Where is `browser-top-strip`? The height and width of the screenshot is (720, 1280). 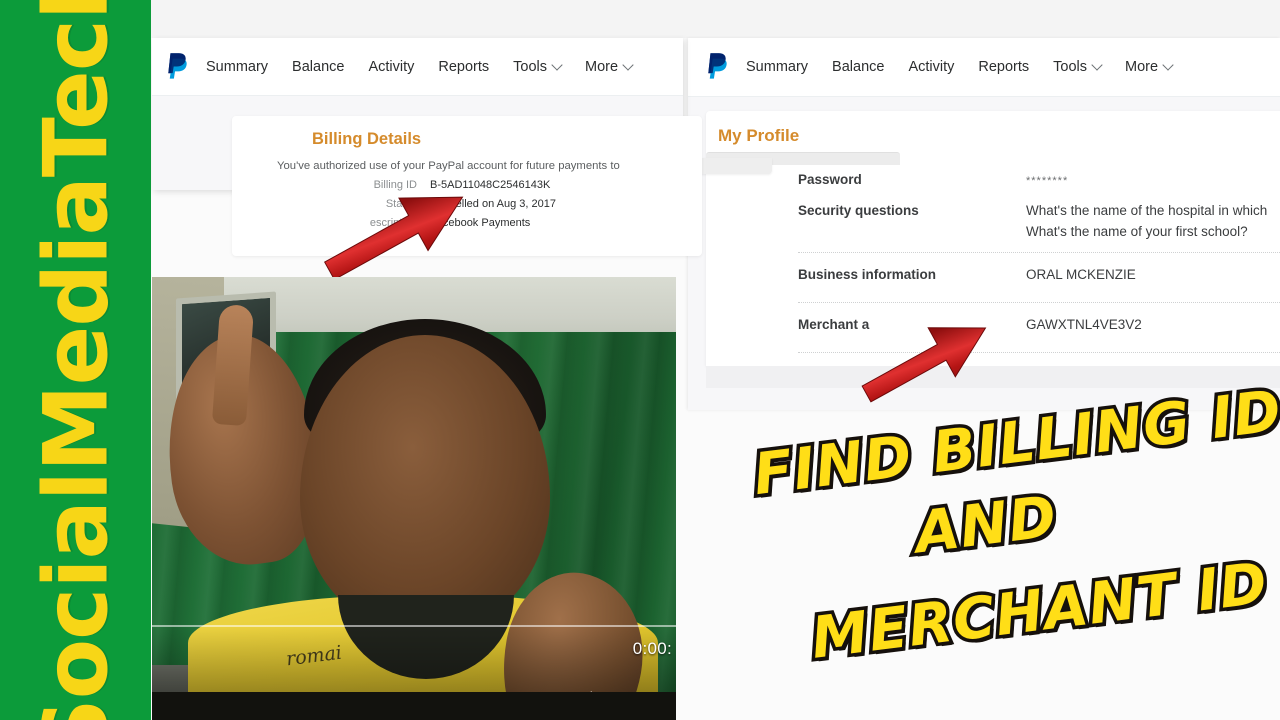
browser-top-strip is located at coordinates (715, 19).